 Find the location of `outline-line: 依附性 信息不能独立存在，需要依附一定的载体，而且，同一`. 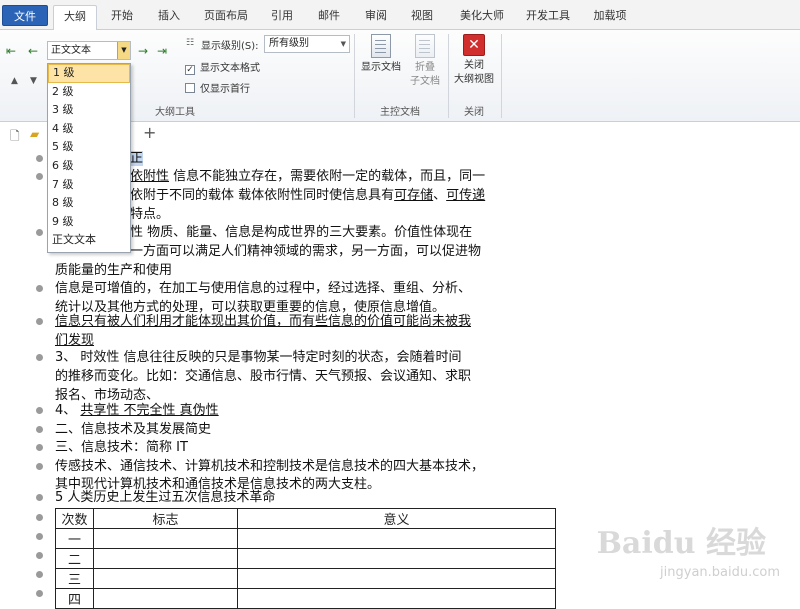

outline-line: 依附性 信息不能独立存在，需要依附一定的载体，而且，同一 is located at coordinates (308, 176).